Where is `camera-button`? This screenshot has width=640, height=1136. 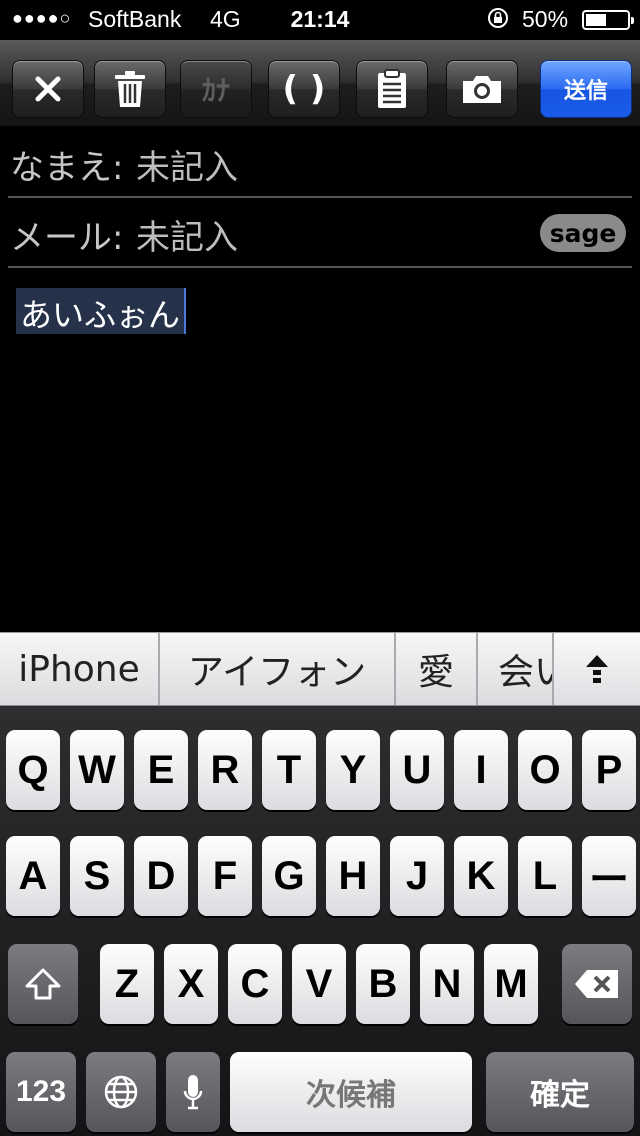 camera-button is located at coordinates (482, 89).